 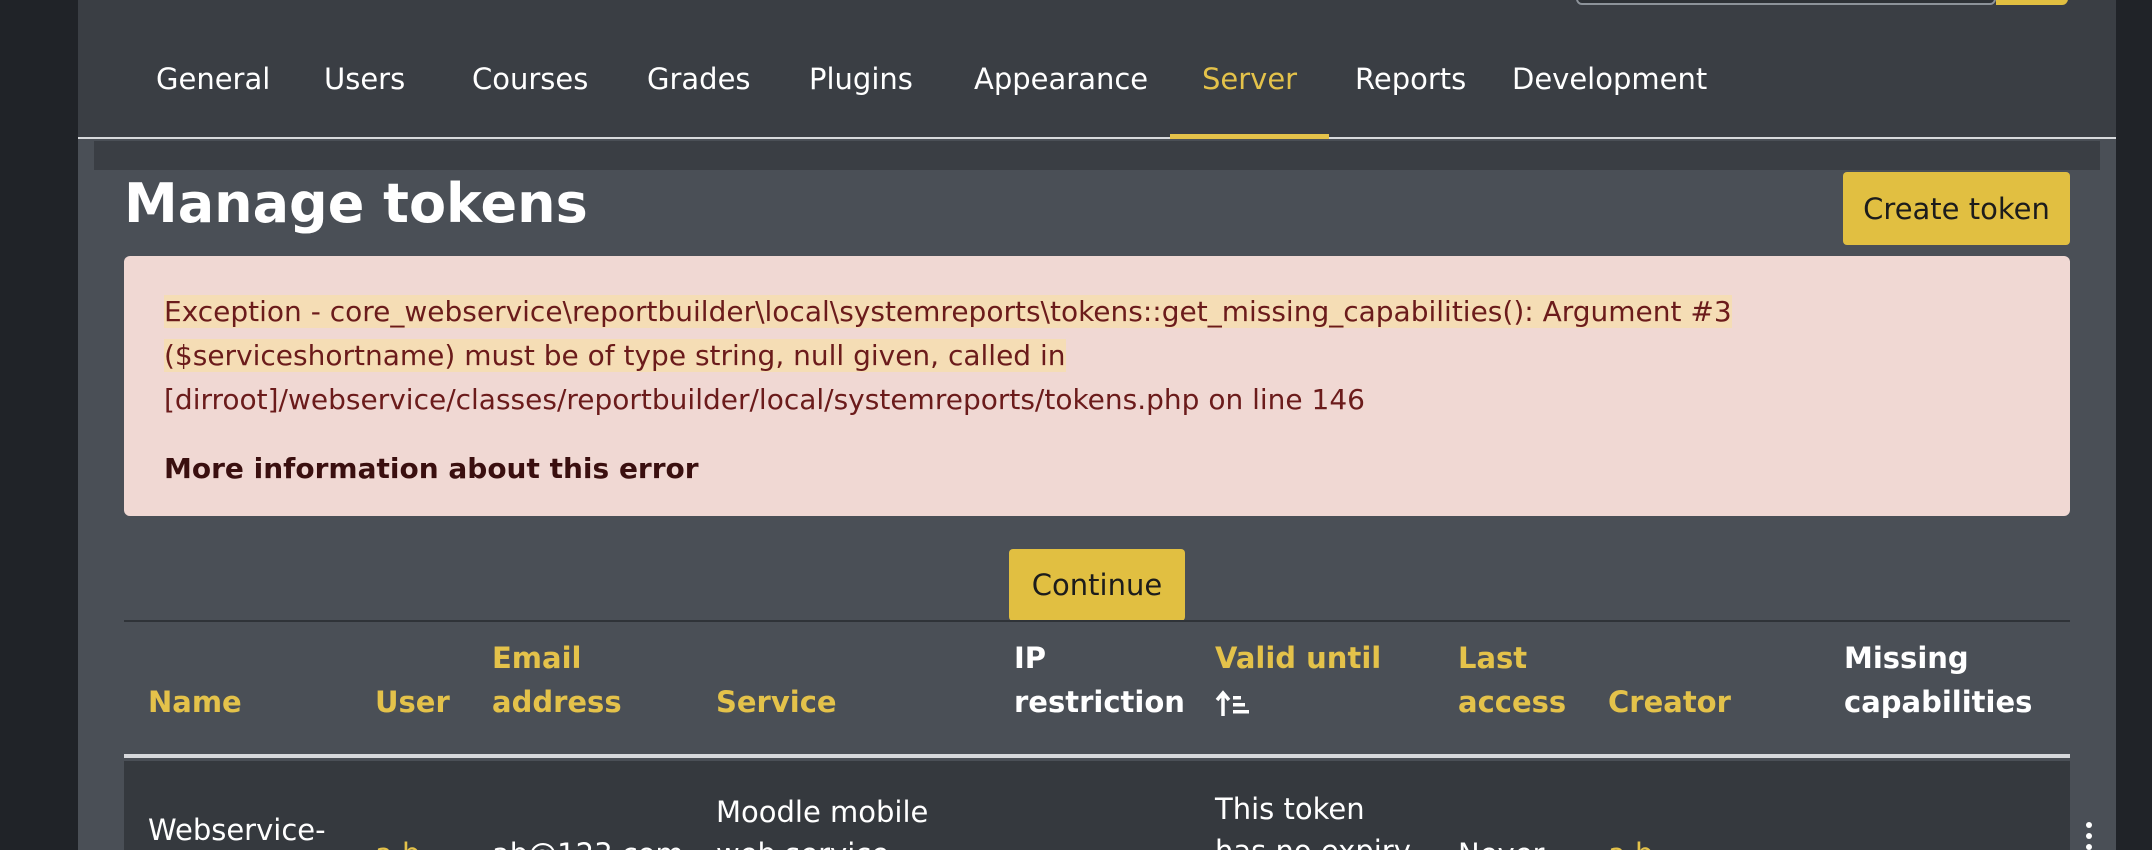 What do you see at coordinates (1609, 78) in the screenshot?
I see `nav-tab-development: Development` at bounding box center [1609, 78].